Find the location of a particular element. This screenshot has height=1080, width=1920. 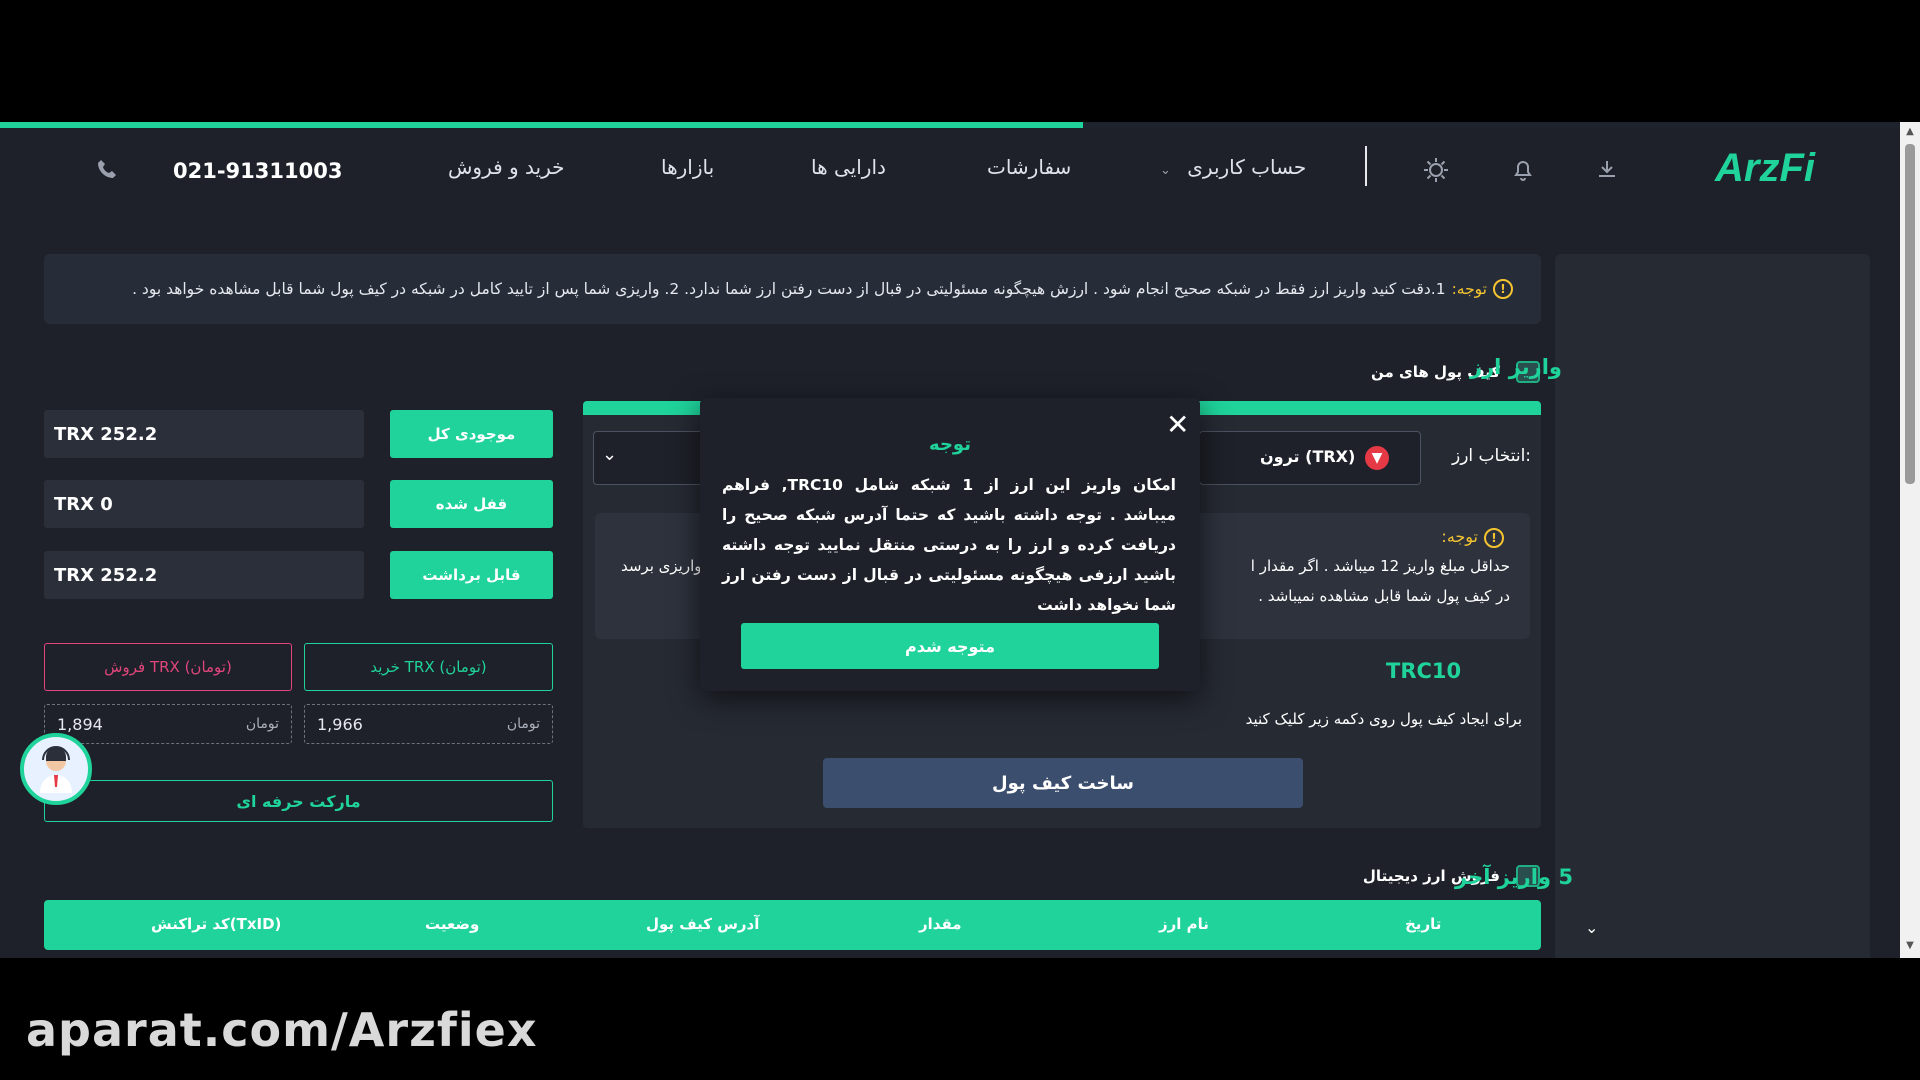

inner-notice-label-text: توجه: is located at coordinates (1459, 536).